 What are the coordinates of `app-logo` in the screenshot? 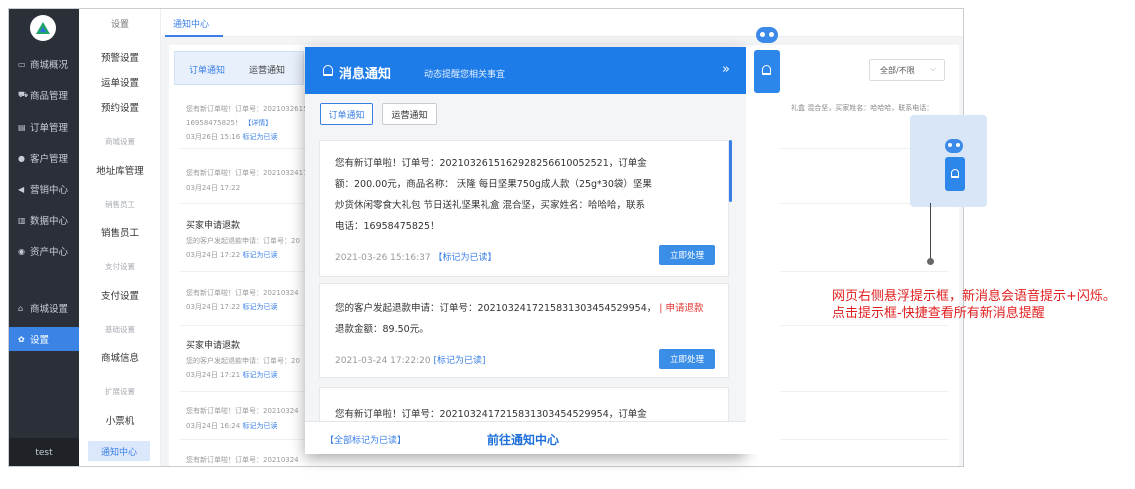 It's located at (43, 28).